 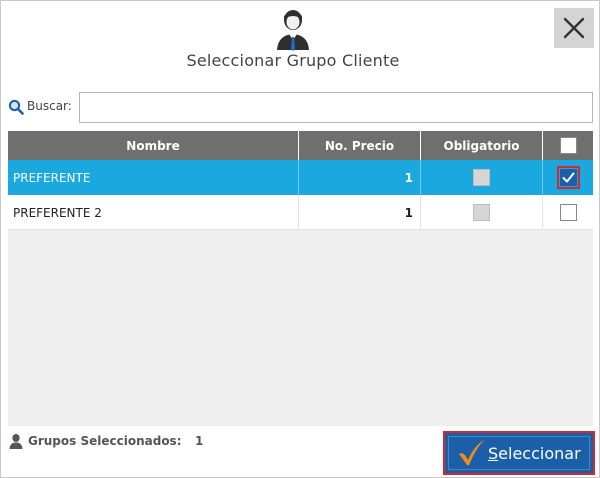 I want to click on selected-groups-count: 1, so click(x=199, y=441).